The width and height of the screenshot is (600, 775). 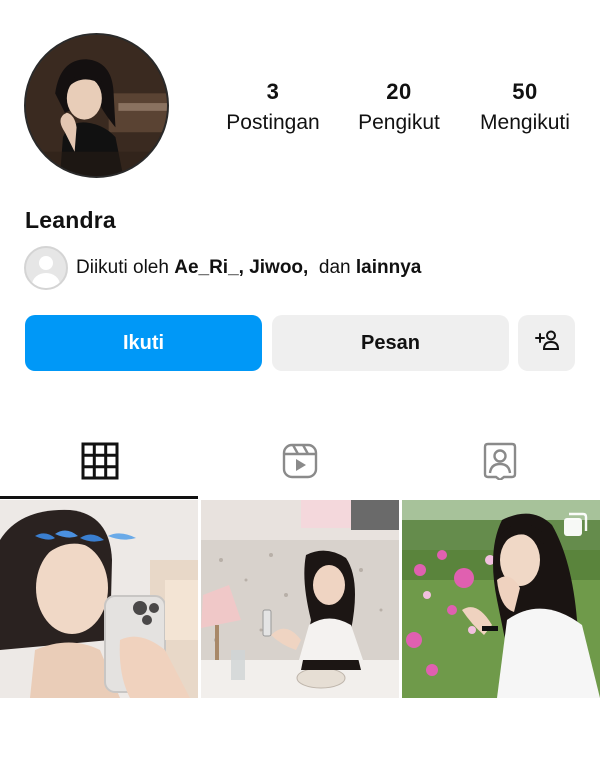 What do you see at coordinates (332, 267) in the screenshot?
I see `followed-by-connector: dan` at bounding box center [332, 267].